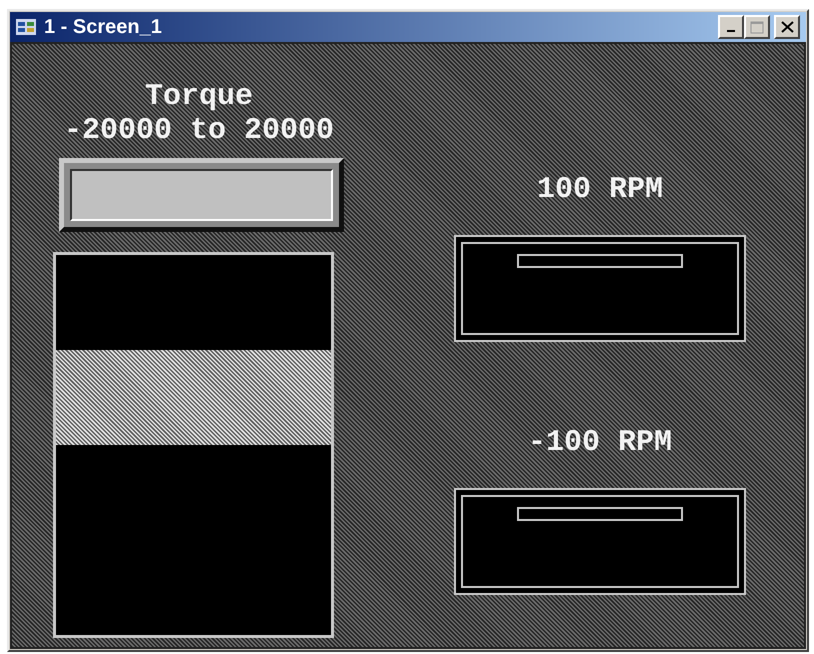 Image resolution: width=814 pixels, height=654 pixels. I want to click on rpm-label: -100 RPM, so click(600, 443).